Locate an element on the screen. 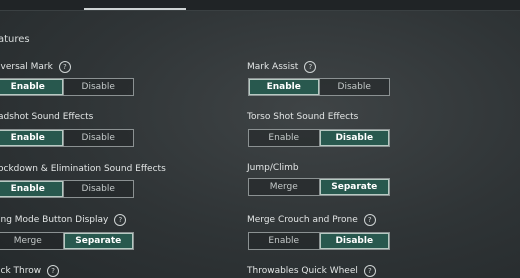 This screenshot has height=278, width=520. section-title: atures is located at coordinates (15, 39).